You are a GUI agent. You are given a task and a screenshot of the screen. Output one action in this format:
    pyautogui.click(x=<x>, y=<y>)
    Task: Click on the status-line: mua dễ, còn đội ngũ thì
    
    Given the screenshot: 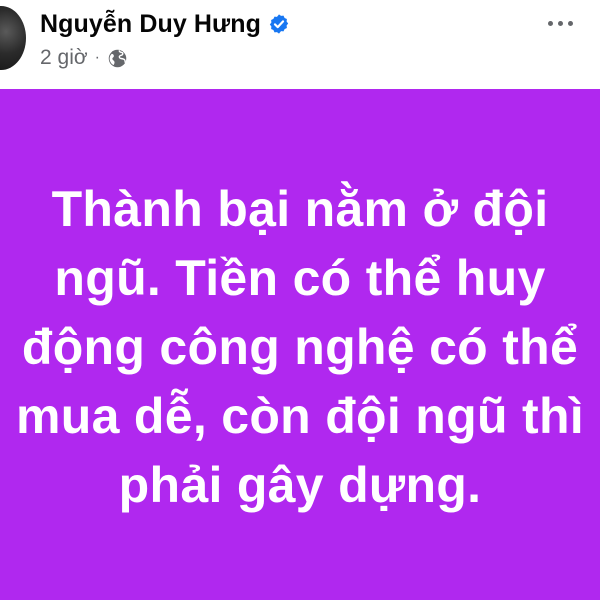 What is the action you would take?
    pyautogui.click(x=300, y=416)
    